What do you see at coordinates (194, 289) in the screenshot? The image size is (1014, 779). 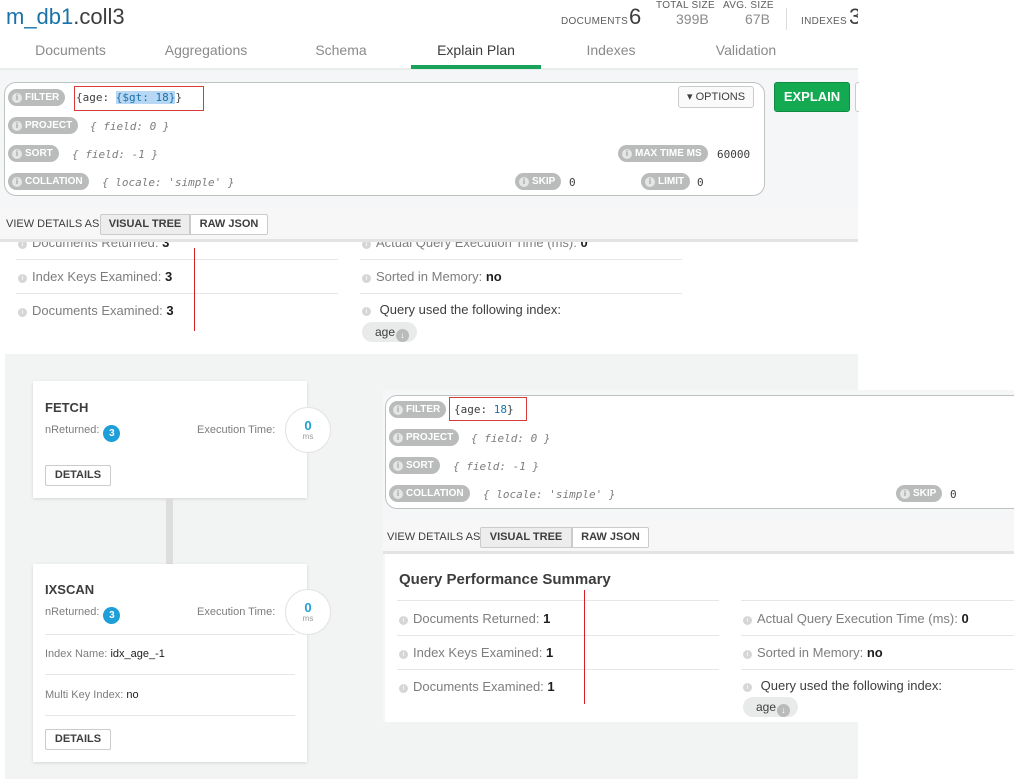 I see `annotation-line` at bounding box center [194, 289].